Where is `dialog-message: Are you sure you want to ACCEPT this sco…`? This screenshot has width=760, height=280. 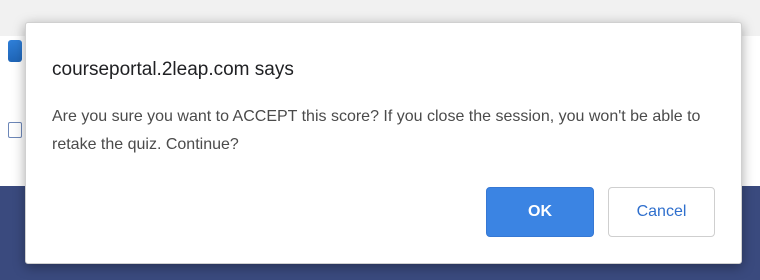
dialog-message: Are you sure you want to ACCEPT this sco… is located at coordinates (376, 130).